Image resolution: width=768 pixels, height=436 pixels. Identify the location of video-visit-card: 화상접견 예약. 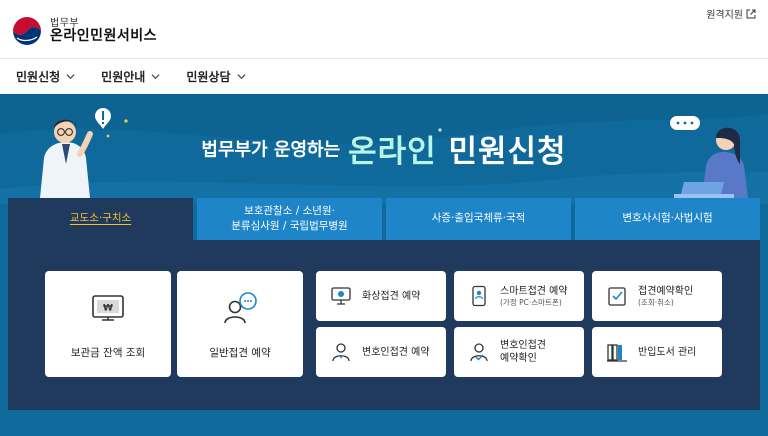
(381, 296).